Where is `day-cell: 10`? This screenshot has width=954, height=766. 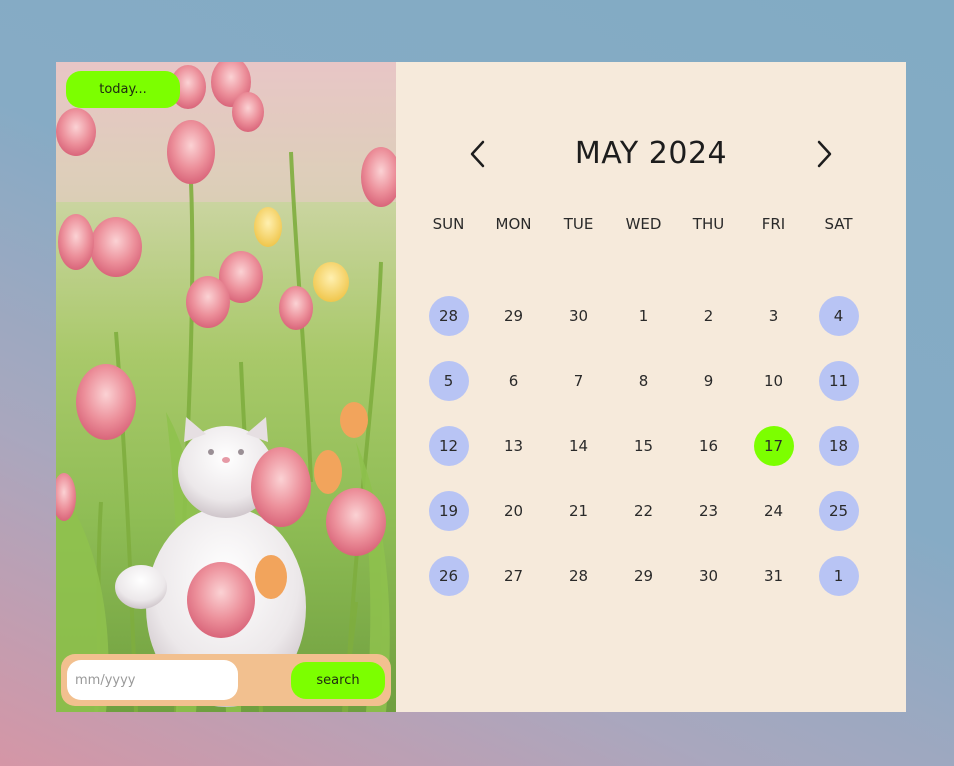
day-cell: 10 is located at coordinates (773, 381).